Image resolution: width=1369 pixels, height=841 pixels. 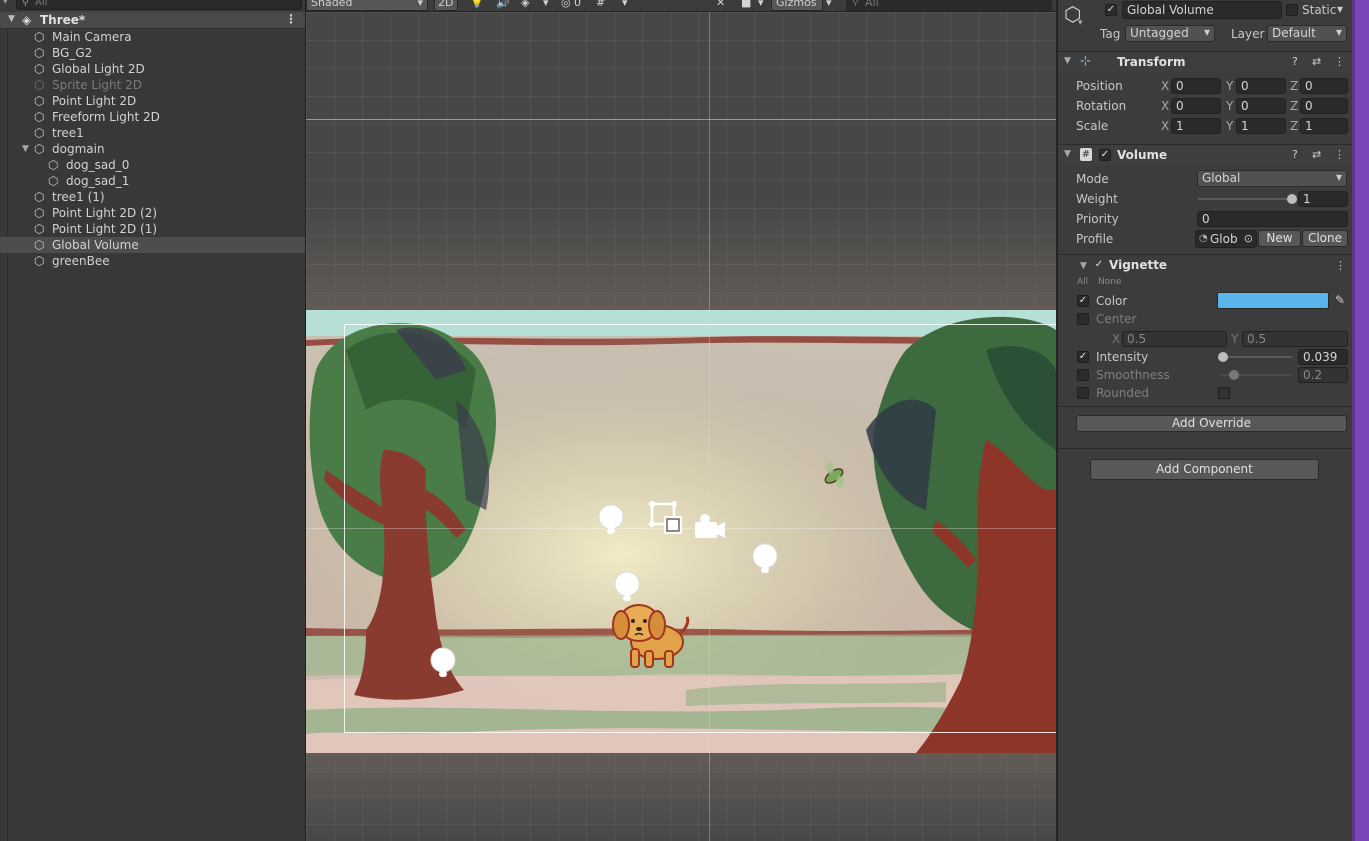 I want to click on scene-search-input: ⚲ All, so click(x=949, y=5).